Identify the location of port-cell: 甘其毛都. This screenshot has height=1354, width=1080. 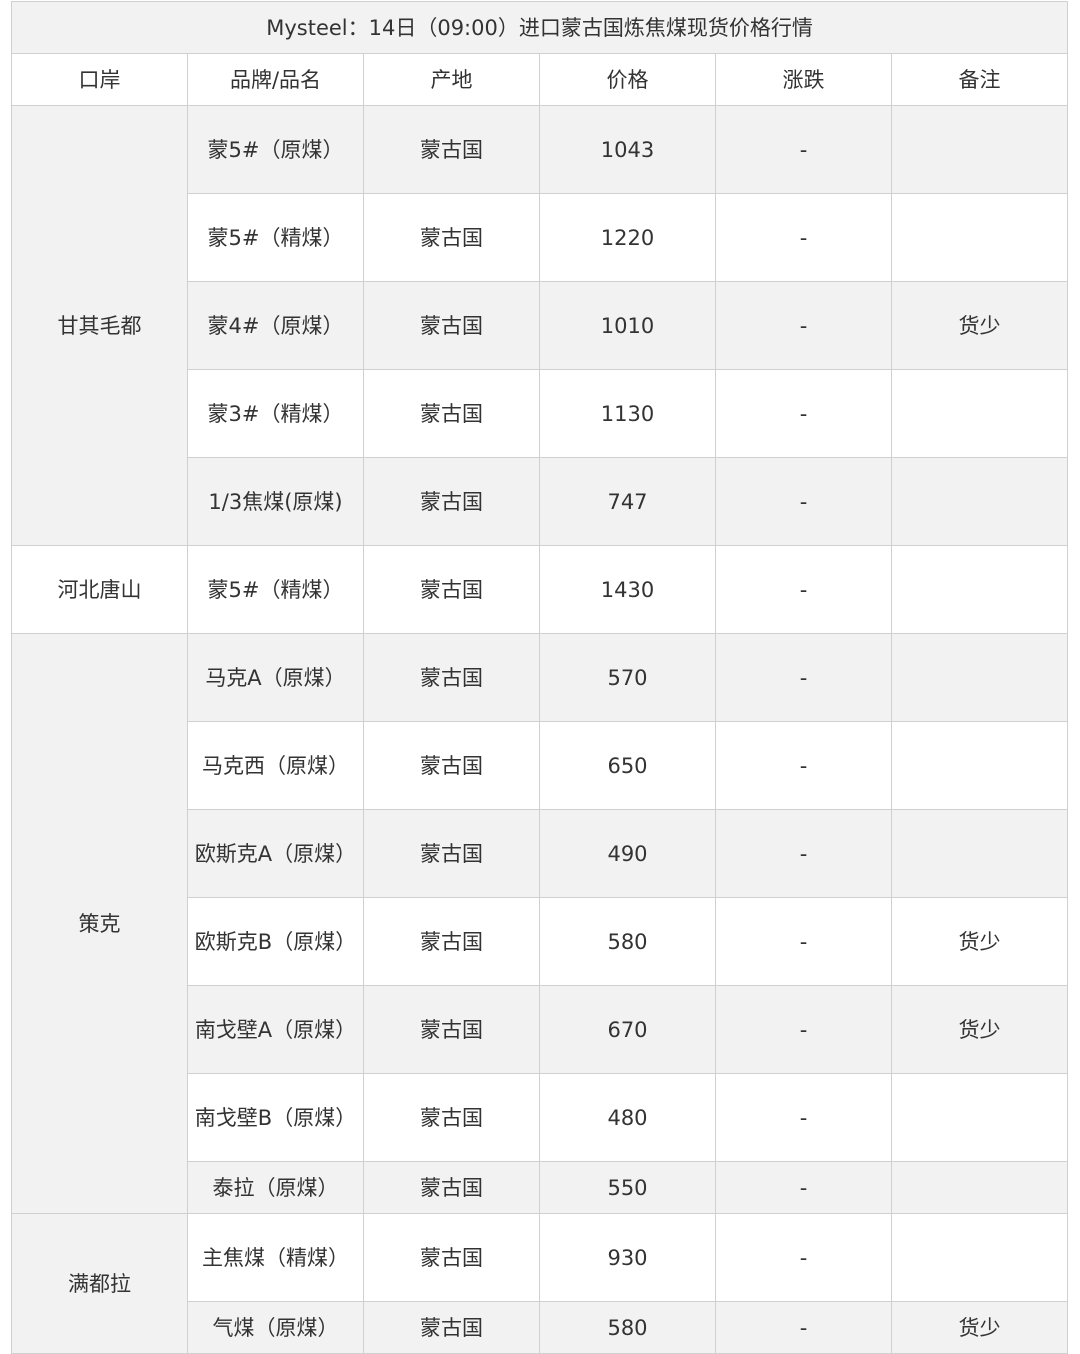
(99, 325).